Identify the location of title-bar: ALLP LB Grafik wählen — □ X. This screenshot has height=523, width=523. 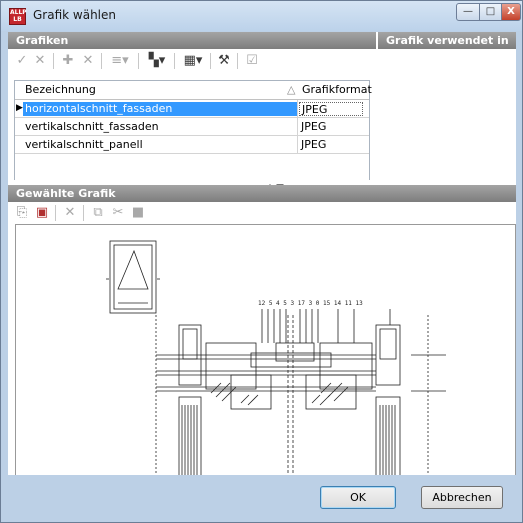
(261, 16).